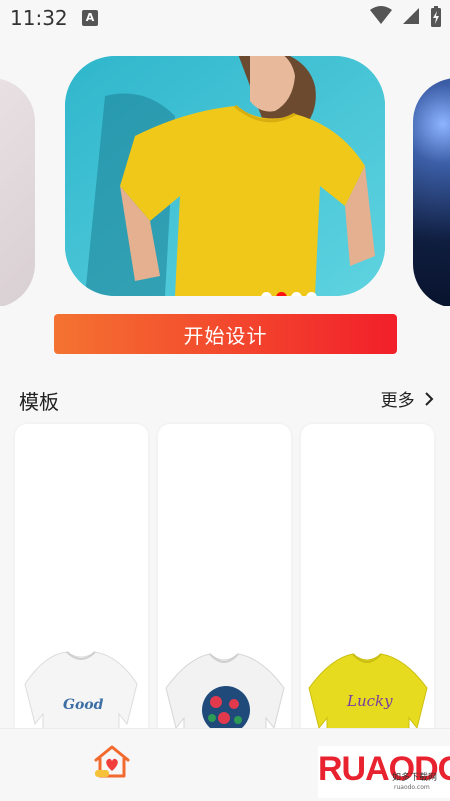  What do you see at coordinates (17, 192) in the screenshot?
I see `carousel-slide-prev` at bounding box center [17, 192].